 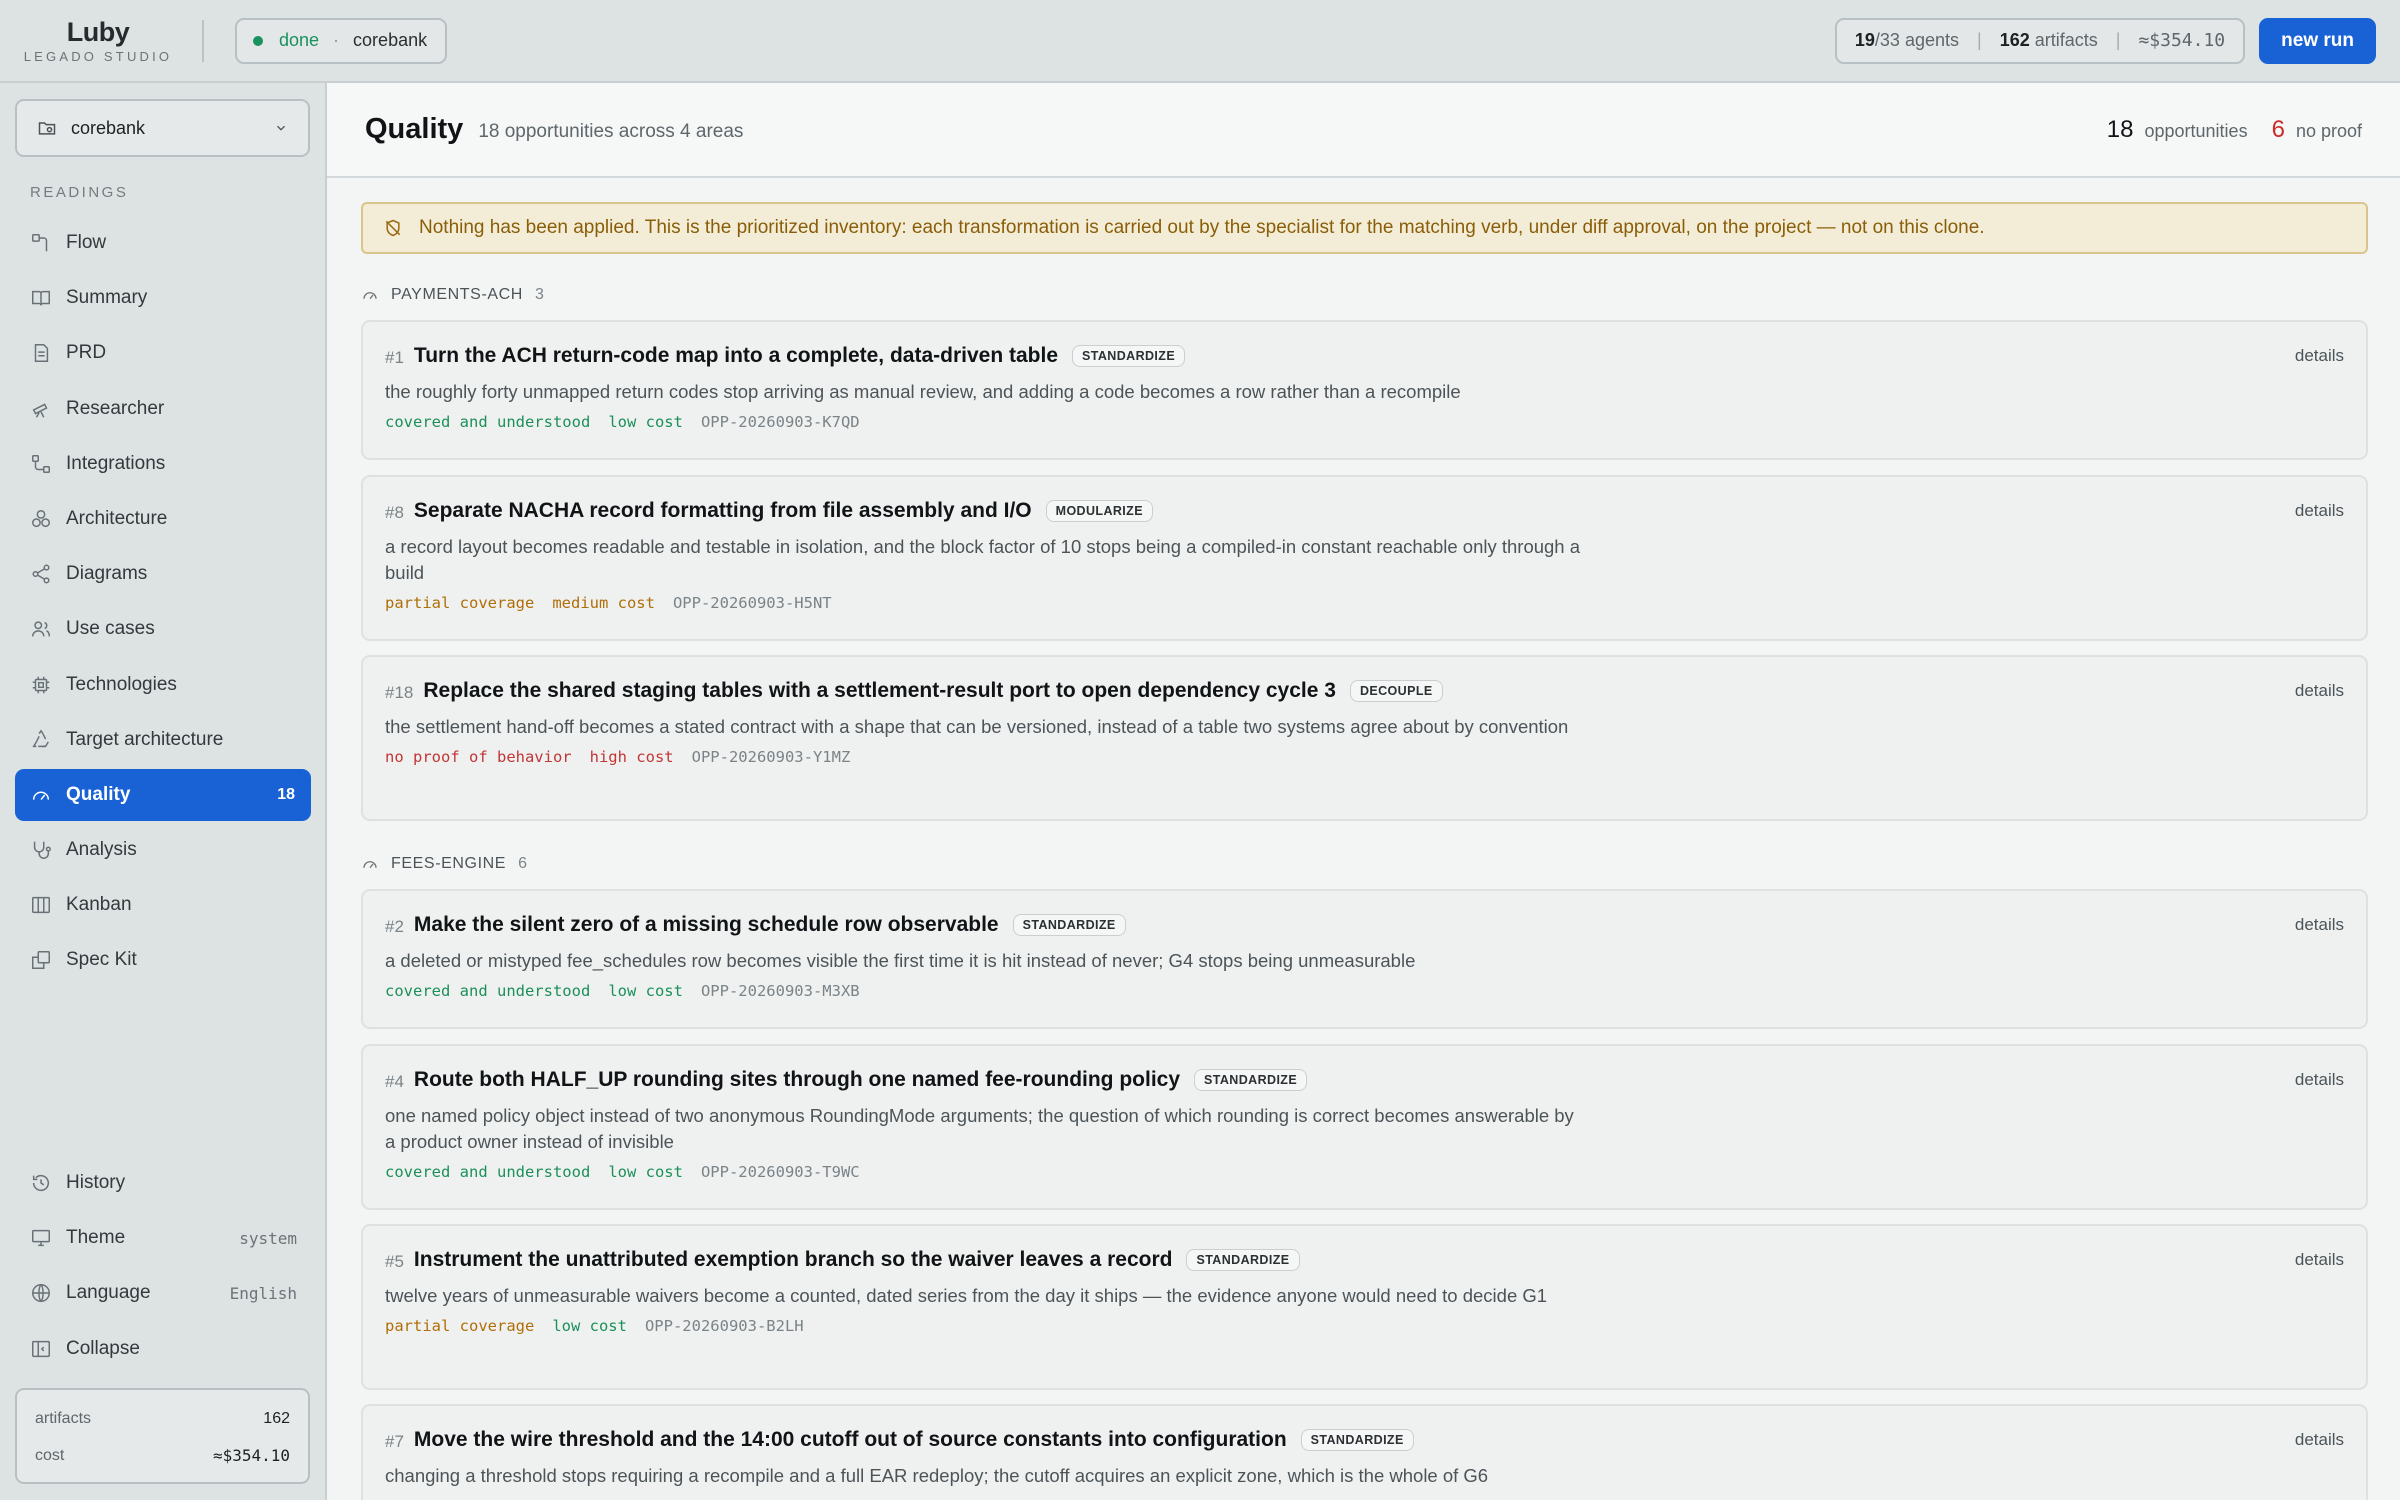 I want to click on project-select: corebank, so click(x=162, y=128).